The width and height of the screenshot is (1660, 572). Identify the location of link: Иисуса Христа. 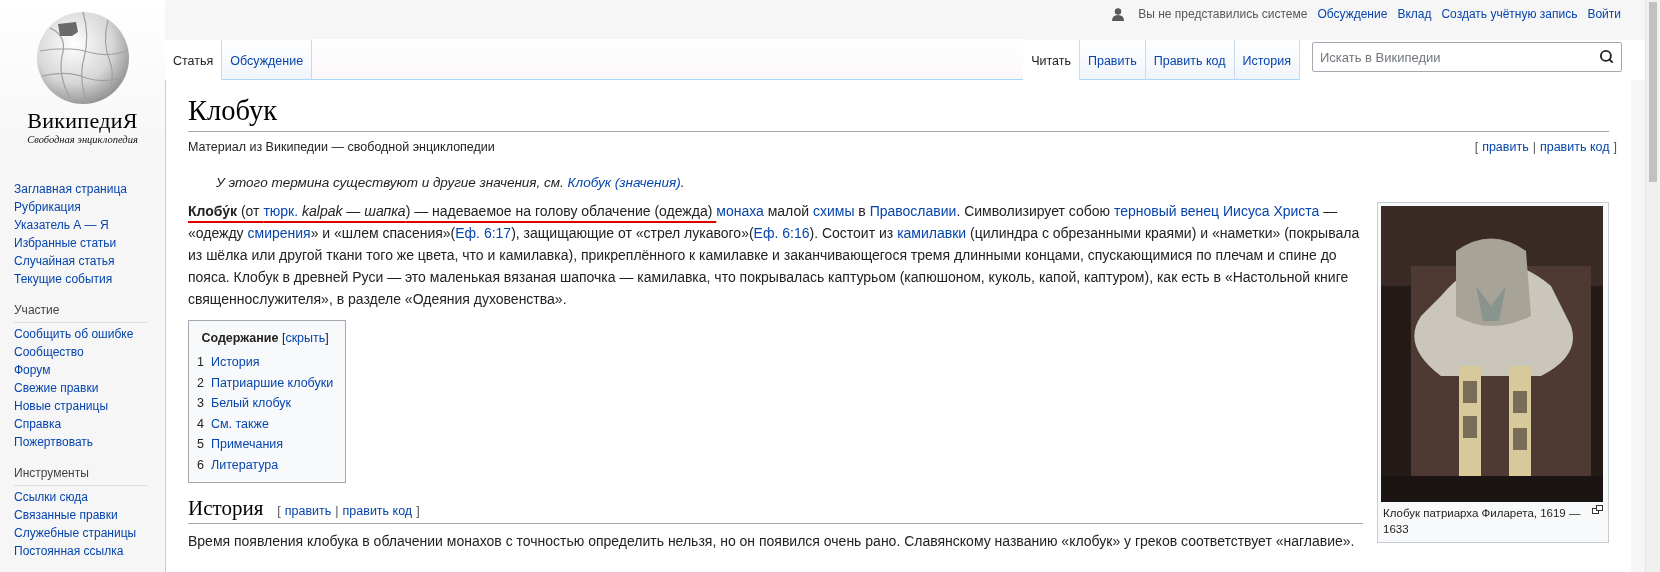
(1271, 211).